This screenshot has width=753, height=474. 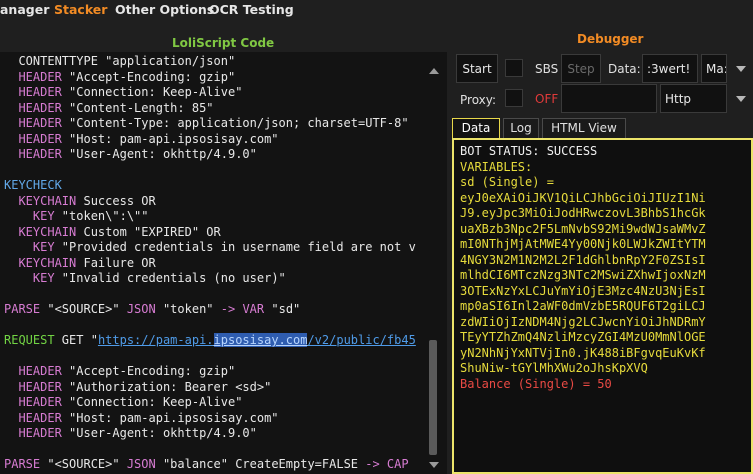 I want to click on code-line: HEADER "Authorization: Bearer <sd>", so click(x=137, y=387).